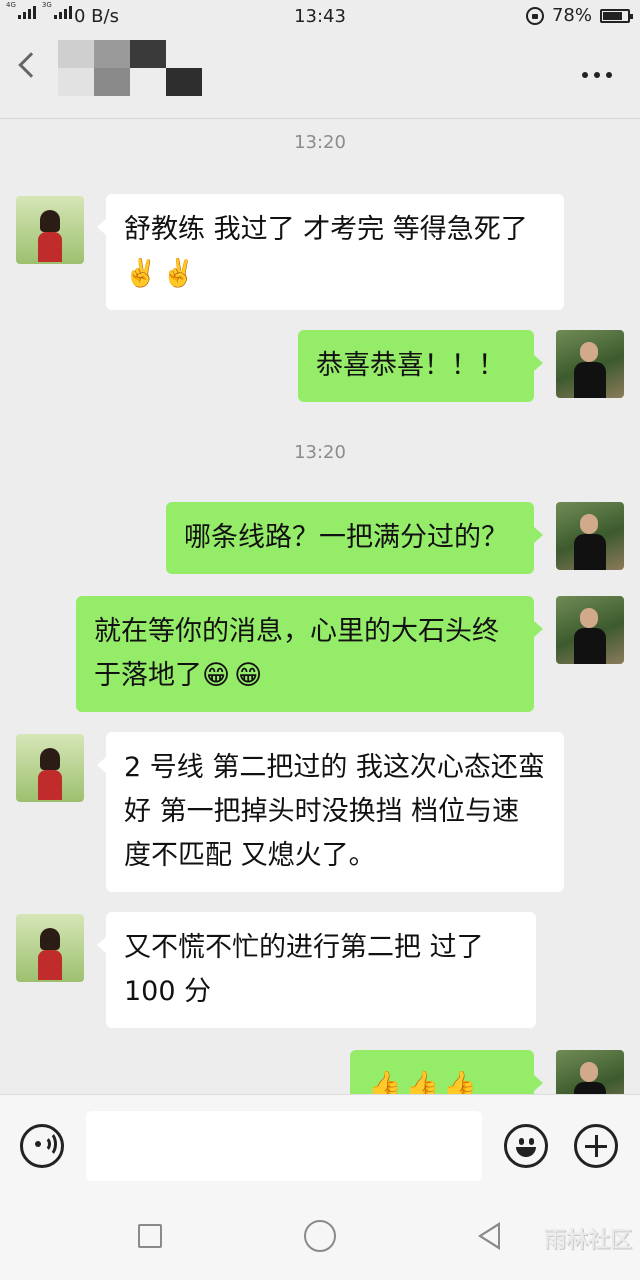 The width and height of the screenshot is (640, 1280). I want to click on message-bubble-outgoing: 就在等你的消息，心里的大石头终于落地了😁 😁, so click(309, 654).